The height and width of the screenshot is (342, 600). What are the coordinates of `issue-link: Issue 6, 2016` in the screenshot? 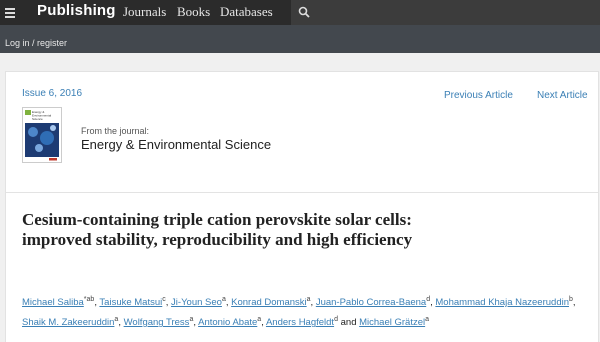 It's located at (52, 93).